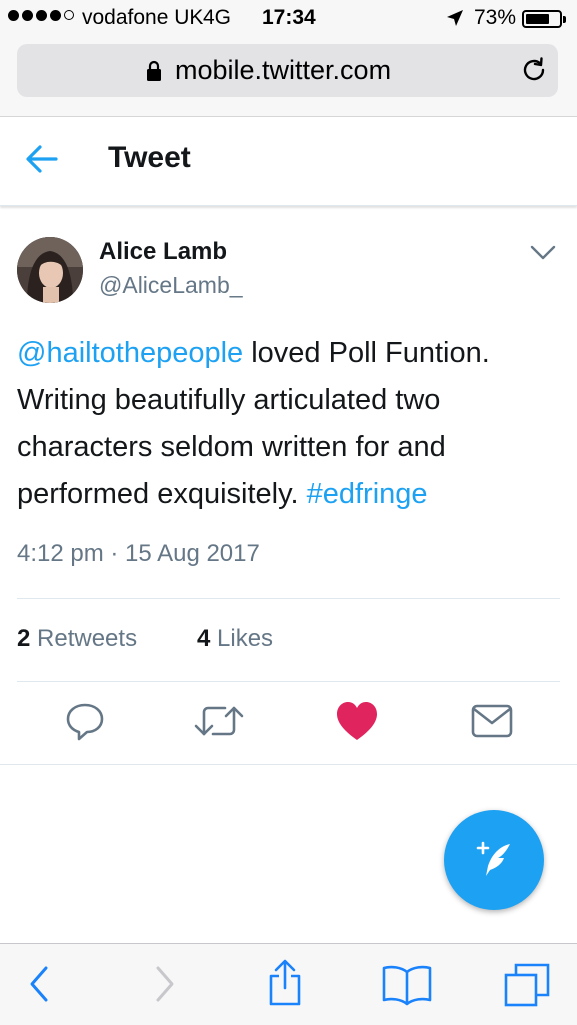 This screenshot has width=577, height=1025. I want to click on signal-strength-icon, so click(41, 15).